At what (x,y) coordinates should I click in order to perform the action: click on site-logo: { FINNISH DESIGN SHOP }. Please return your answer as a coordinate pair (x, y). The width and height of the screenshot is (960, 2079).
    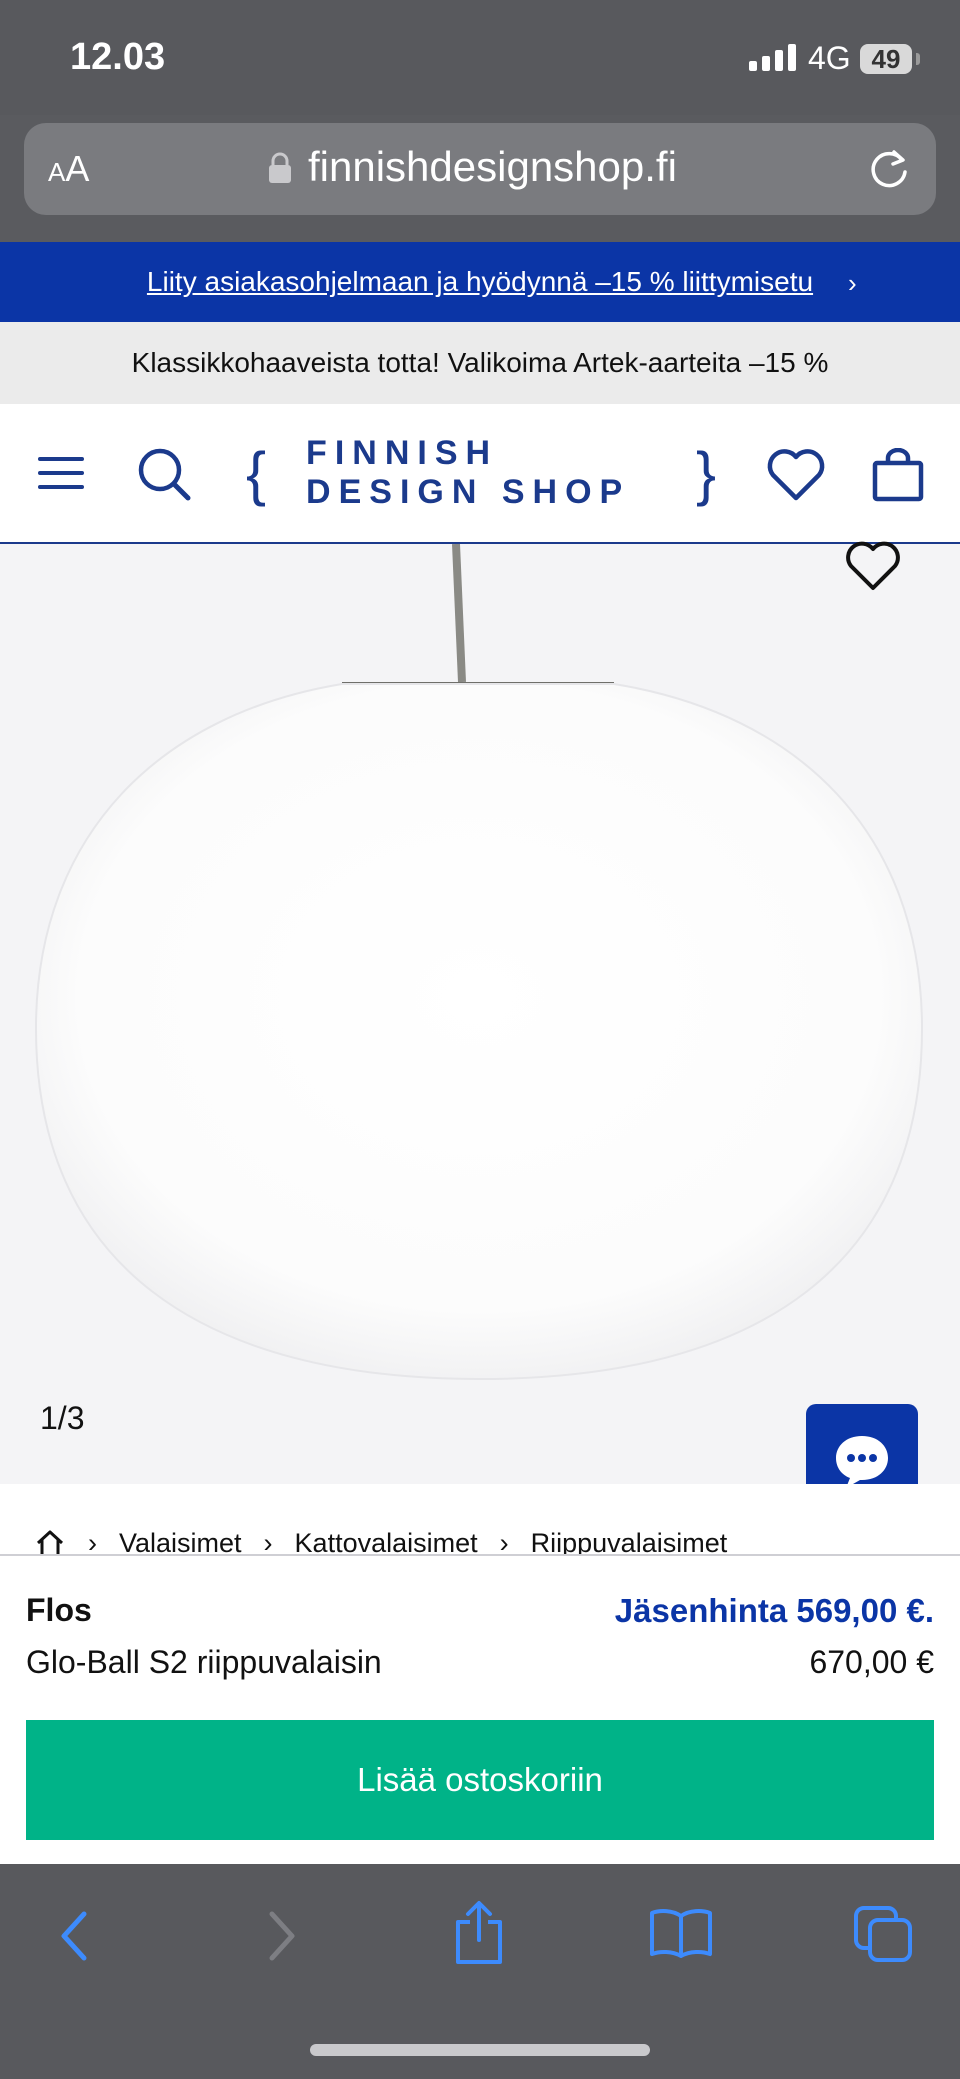
    Looking at the image, I should click on (481, 472).